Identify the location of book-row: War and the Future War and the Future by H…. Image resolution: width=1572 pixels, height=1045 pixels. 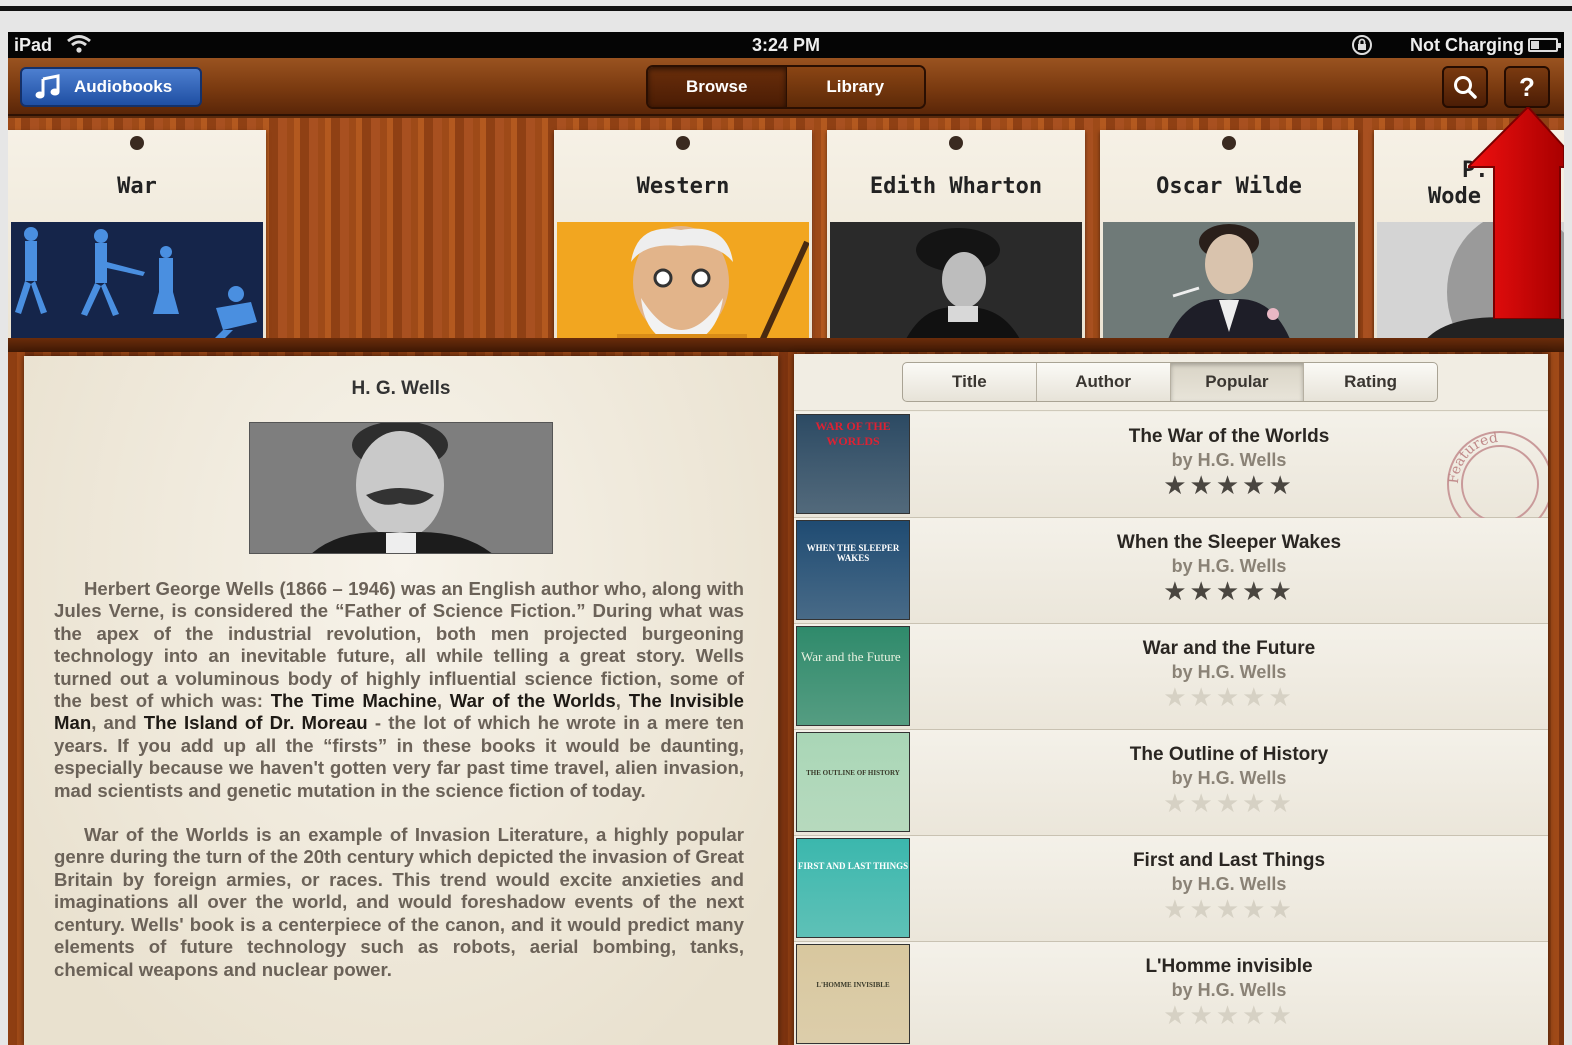
(1171, 677).